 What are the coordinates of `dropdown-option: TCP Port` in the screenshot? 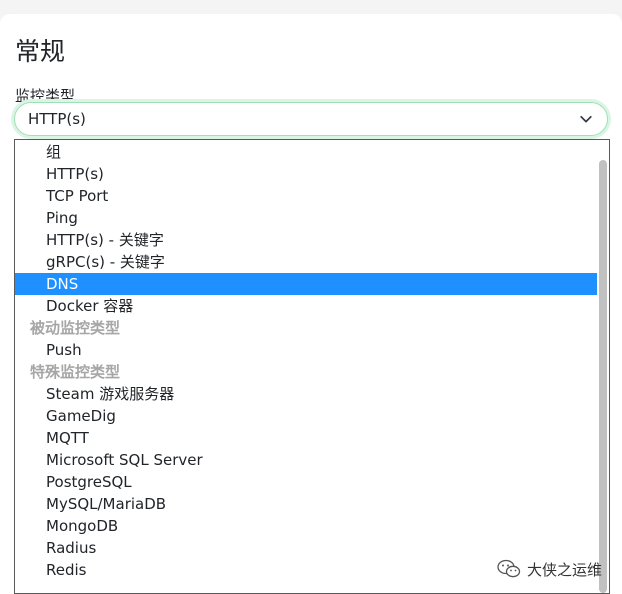 It's located at (307, 196).